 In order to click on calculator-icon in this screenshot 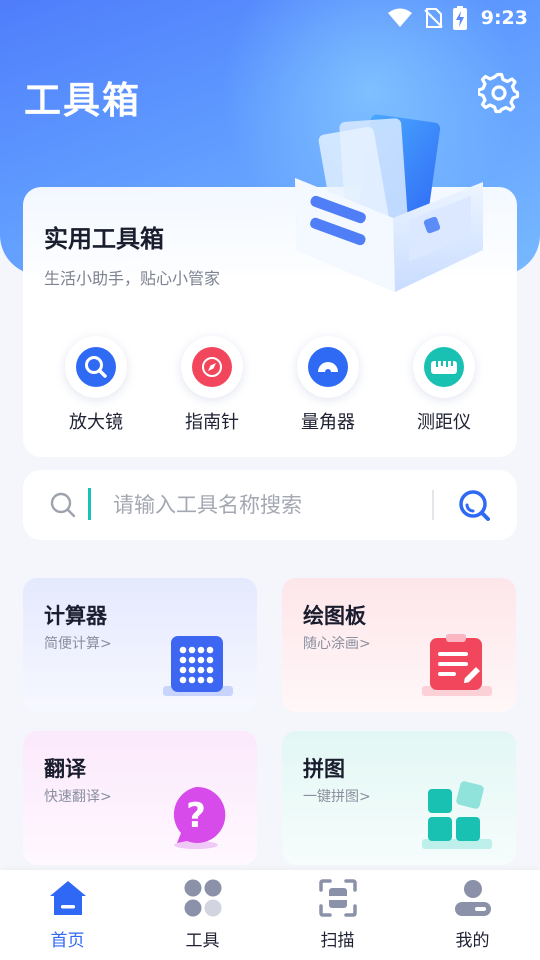, I will do `click(198, 666)`.